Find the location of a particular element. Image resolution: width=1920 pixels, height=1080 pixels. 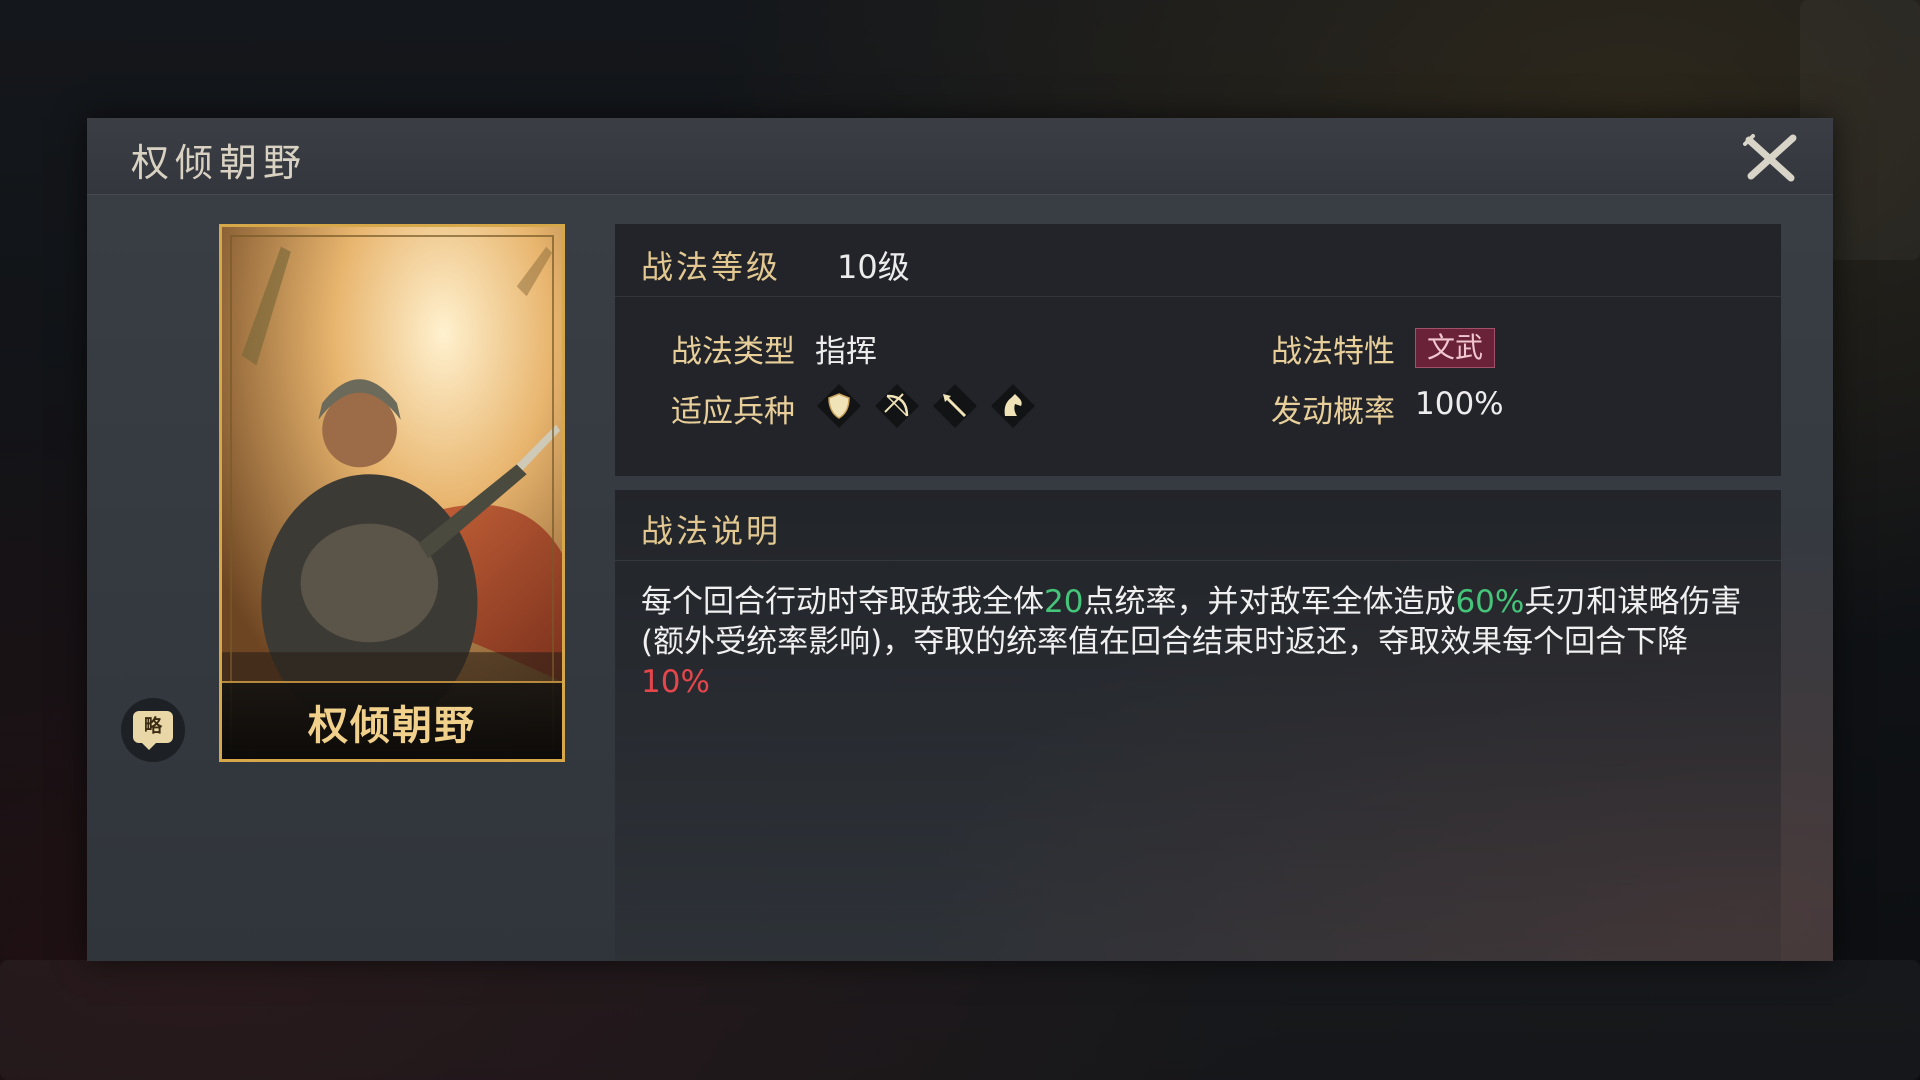

shield-icon is located at coordinates (839, 406).